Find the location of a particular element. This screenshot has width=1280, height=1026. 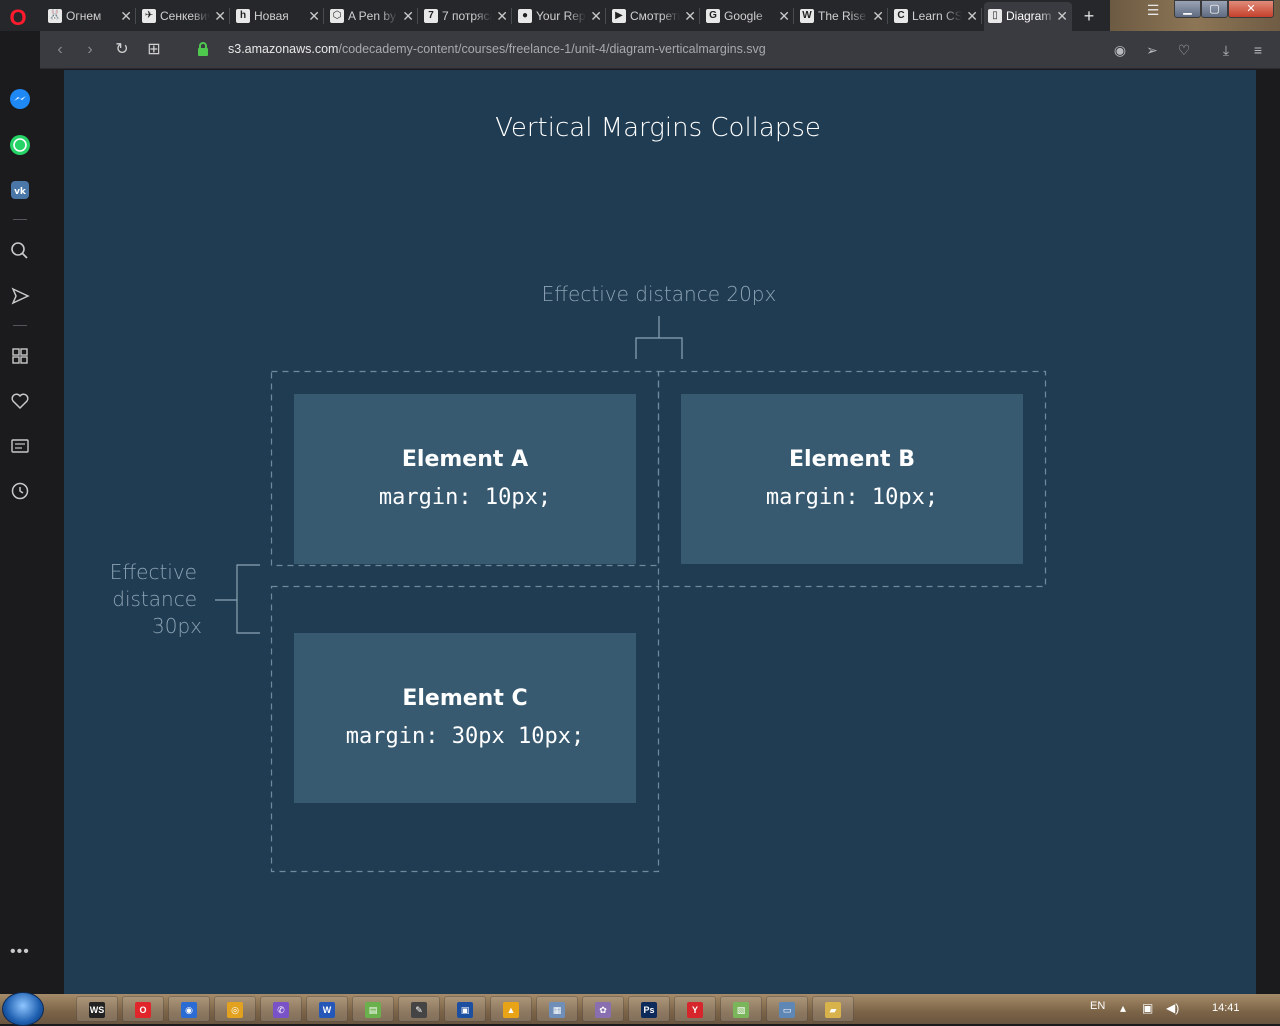

back-icon: ‹ is located at coordinates (60, 50).